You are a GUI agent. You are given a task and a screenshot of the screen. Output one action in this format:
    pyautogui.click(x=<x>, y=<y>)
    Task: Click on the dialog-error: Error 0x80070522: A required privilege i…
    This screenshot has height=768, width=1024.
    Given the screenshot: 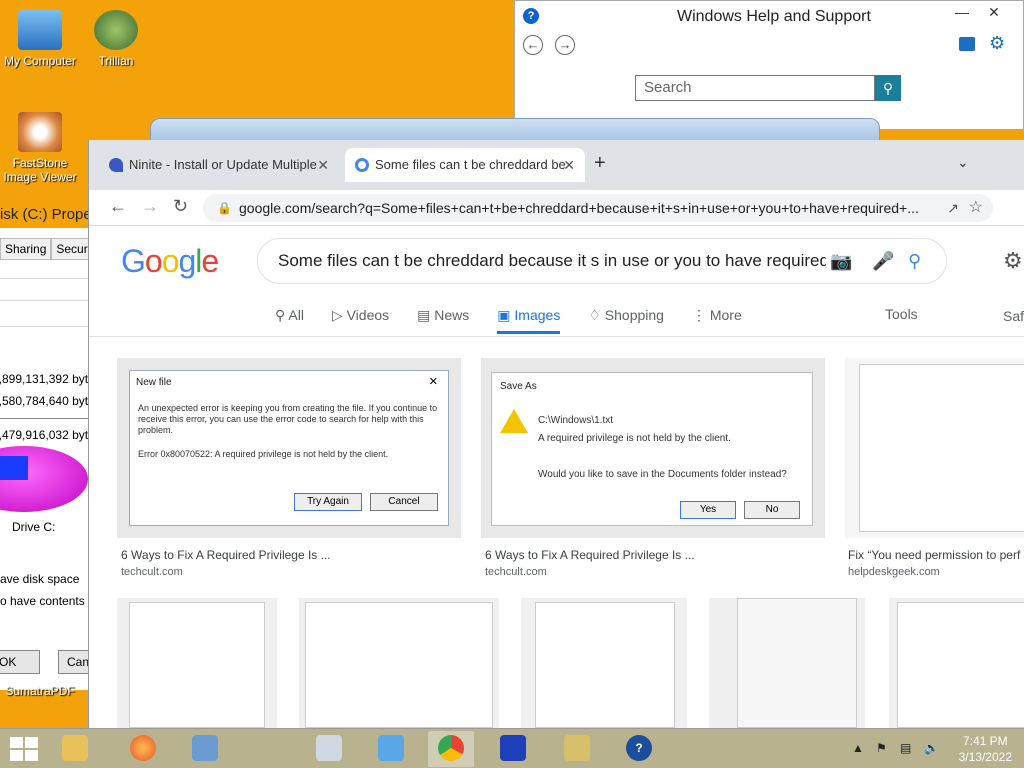 What is the action you would take?
    pyautogui.click(x=263, y=454)
    